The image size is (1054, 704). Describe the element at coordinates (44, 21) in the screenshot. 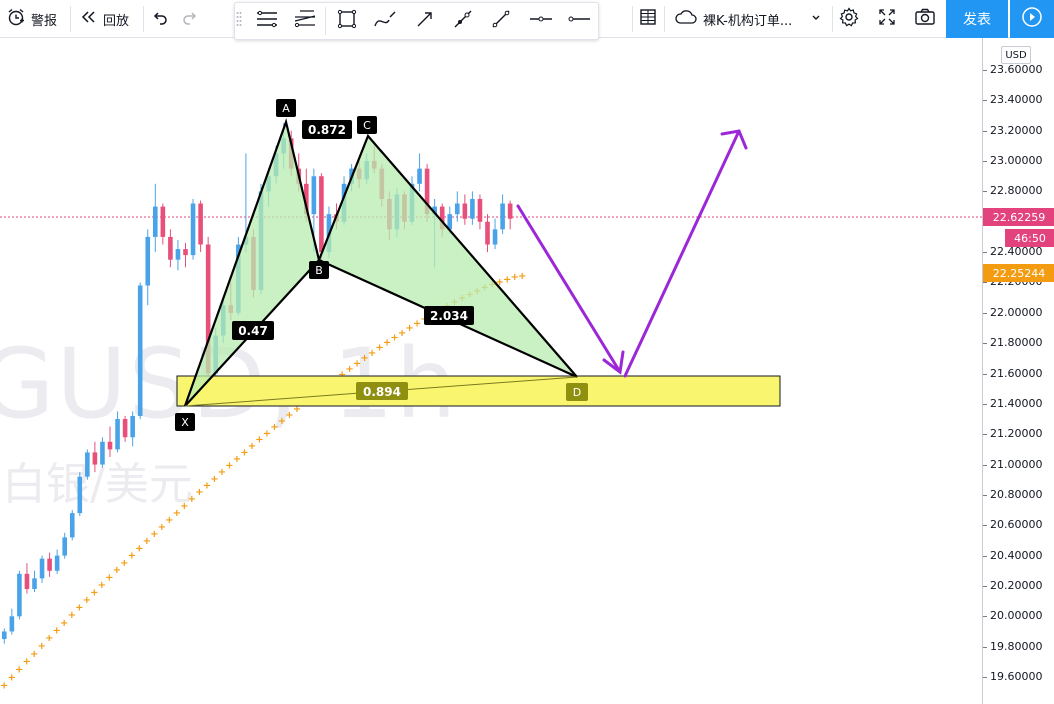

I see `alert-label: 警报` at that location.